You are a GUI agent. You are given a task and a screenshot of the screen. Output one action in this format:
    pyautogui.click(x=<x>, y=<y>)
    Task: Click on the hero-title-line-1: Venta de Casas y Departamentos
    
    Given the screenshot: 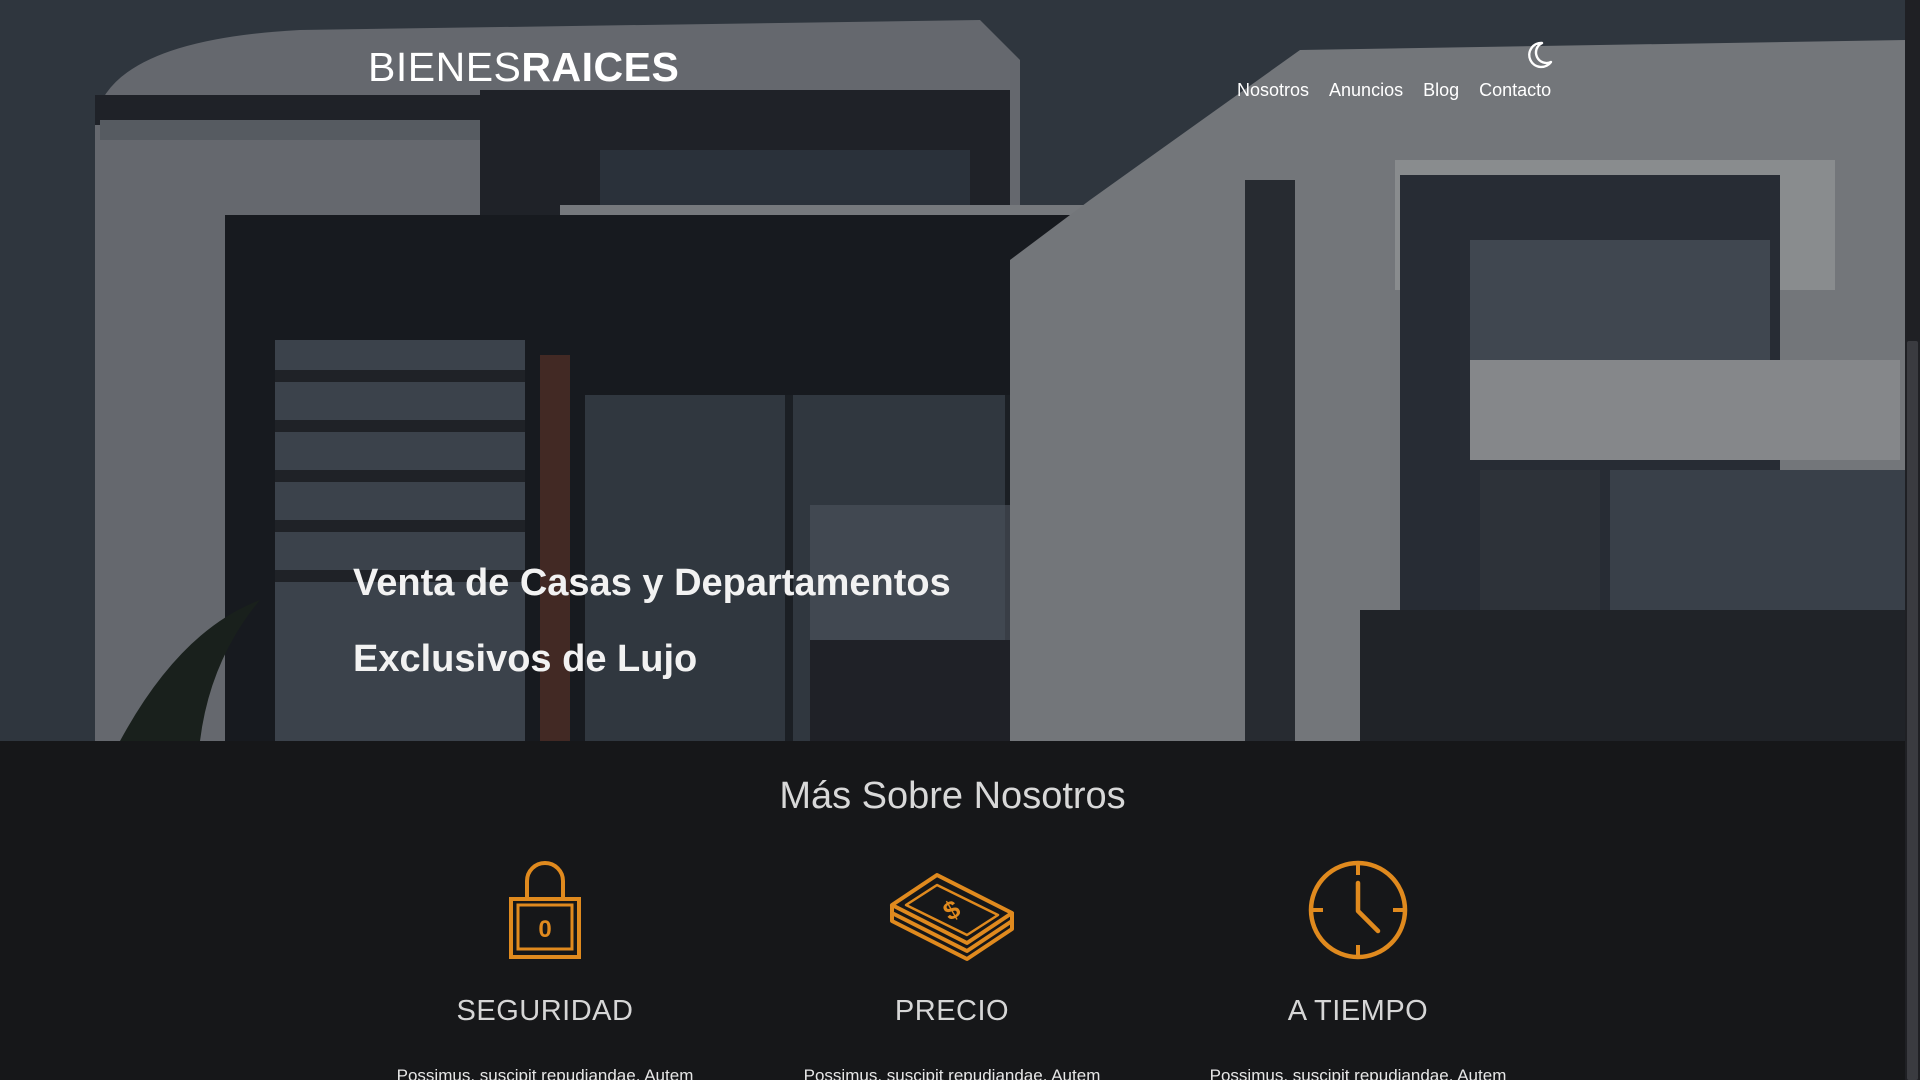 What is the action you would take?
    pyautogui.click(x=652, y=583)
    